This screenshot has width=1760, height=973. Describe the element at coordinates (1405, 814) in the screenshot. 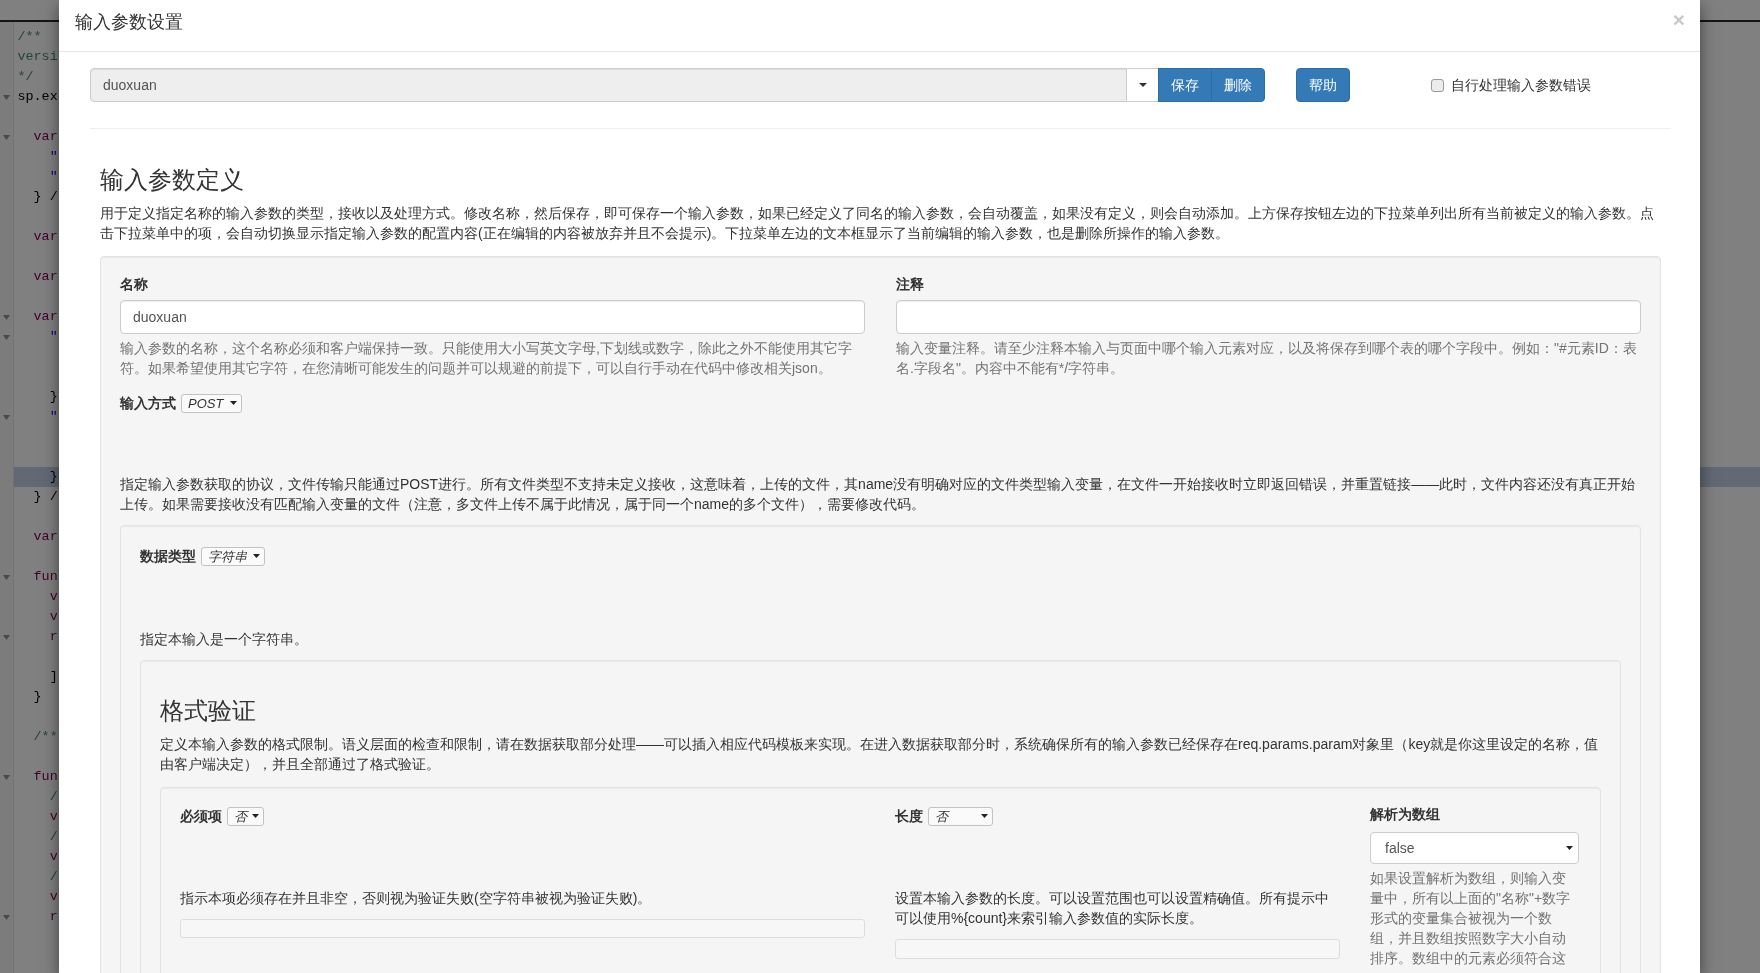

I see `field-label: 解析为数组` at that location.